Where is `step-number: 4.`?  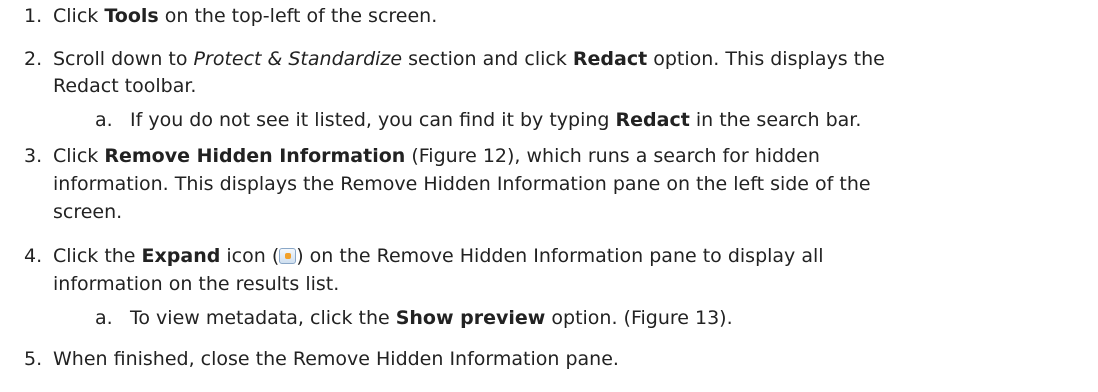 step-number: 4. is located at coordinates (33, 256).